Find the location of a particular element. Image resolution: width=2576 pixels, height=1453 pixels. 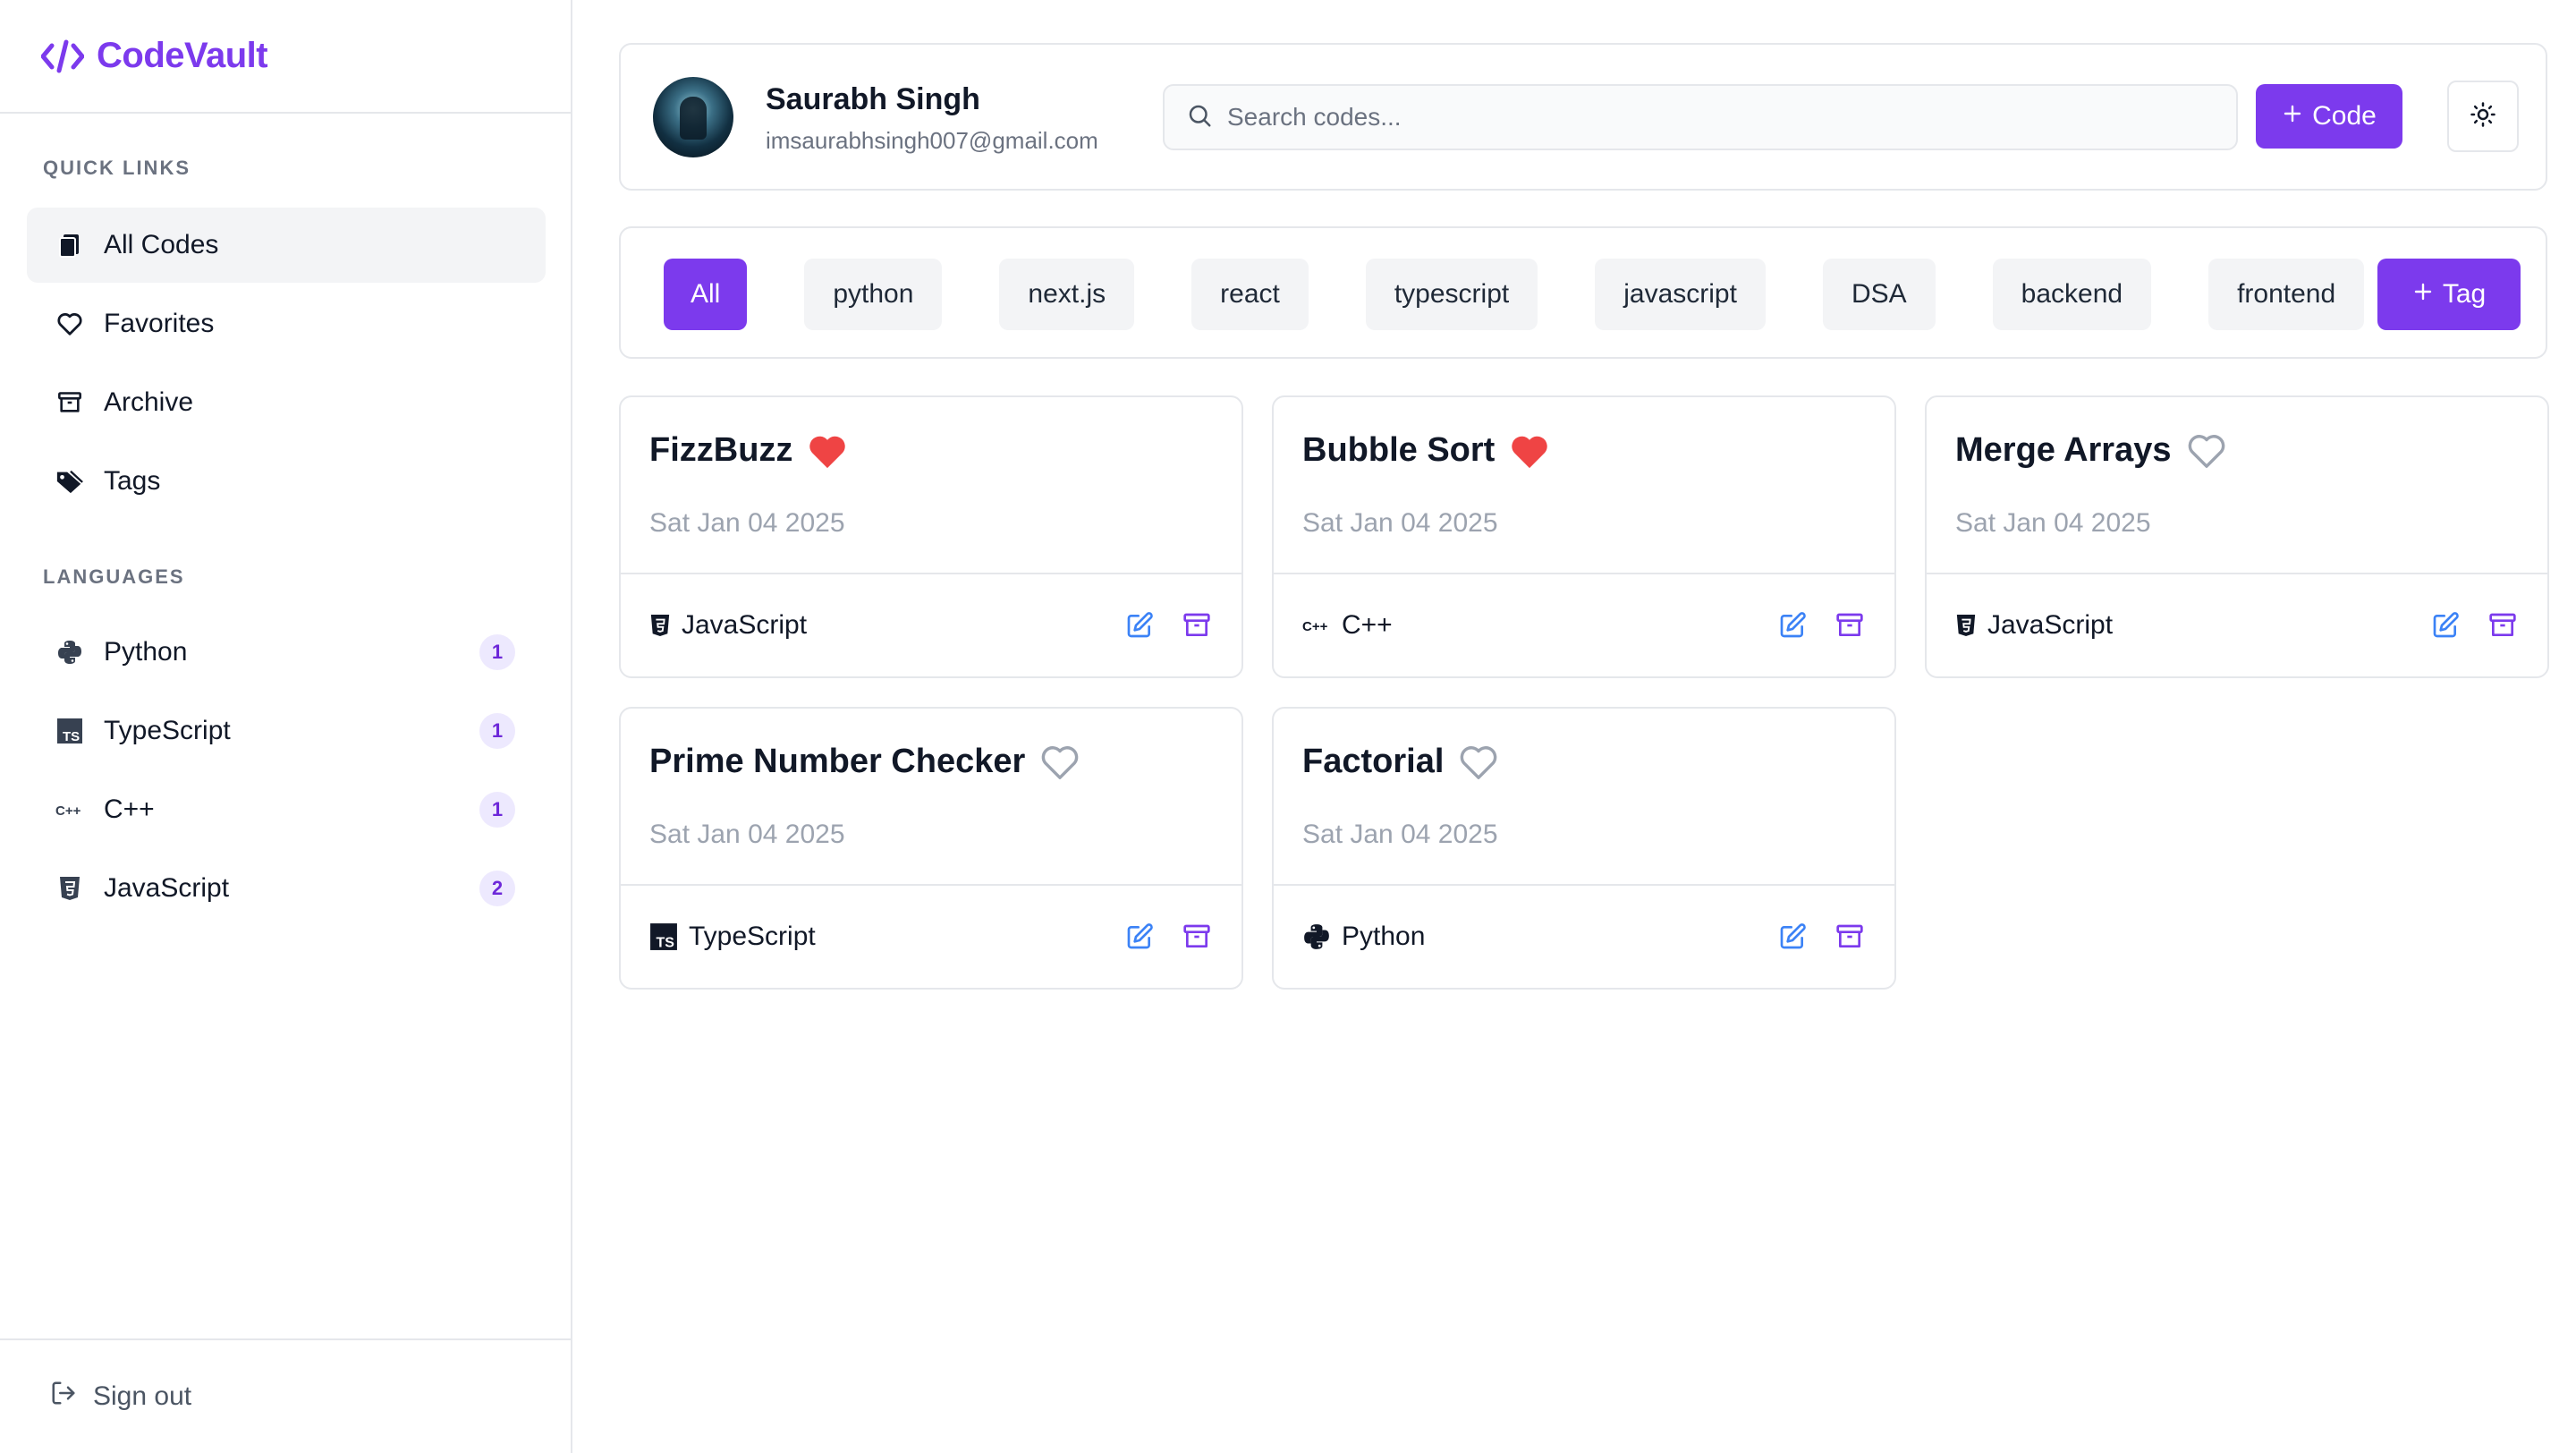

card-title: Factorial is located at coordinates (1373, 761).